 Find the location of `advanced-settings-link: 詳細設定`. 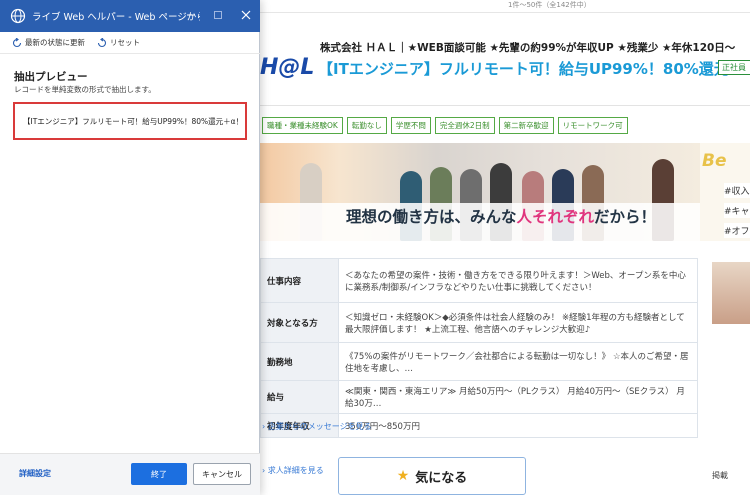

advanced-settings-link: 詳細設定 is located at coordinates (35, 473).